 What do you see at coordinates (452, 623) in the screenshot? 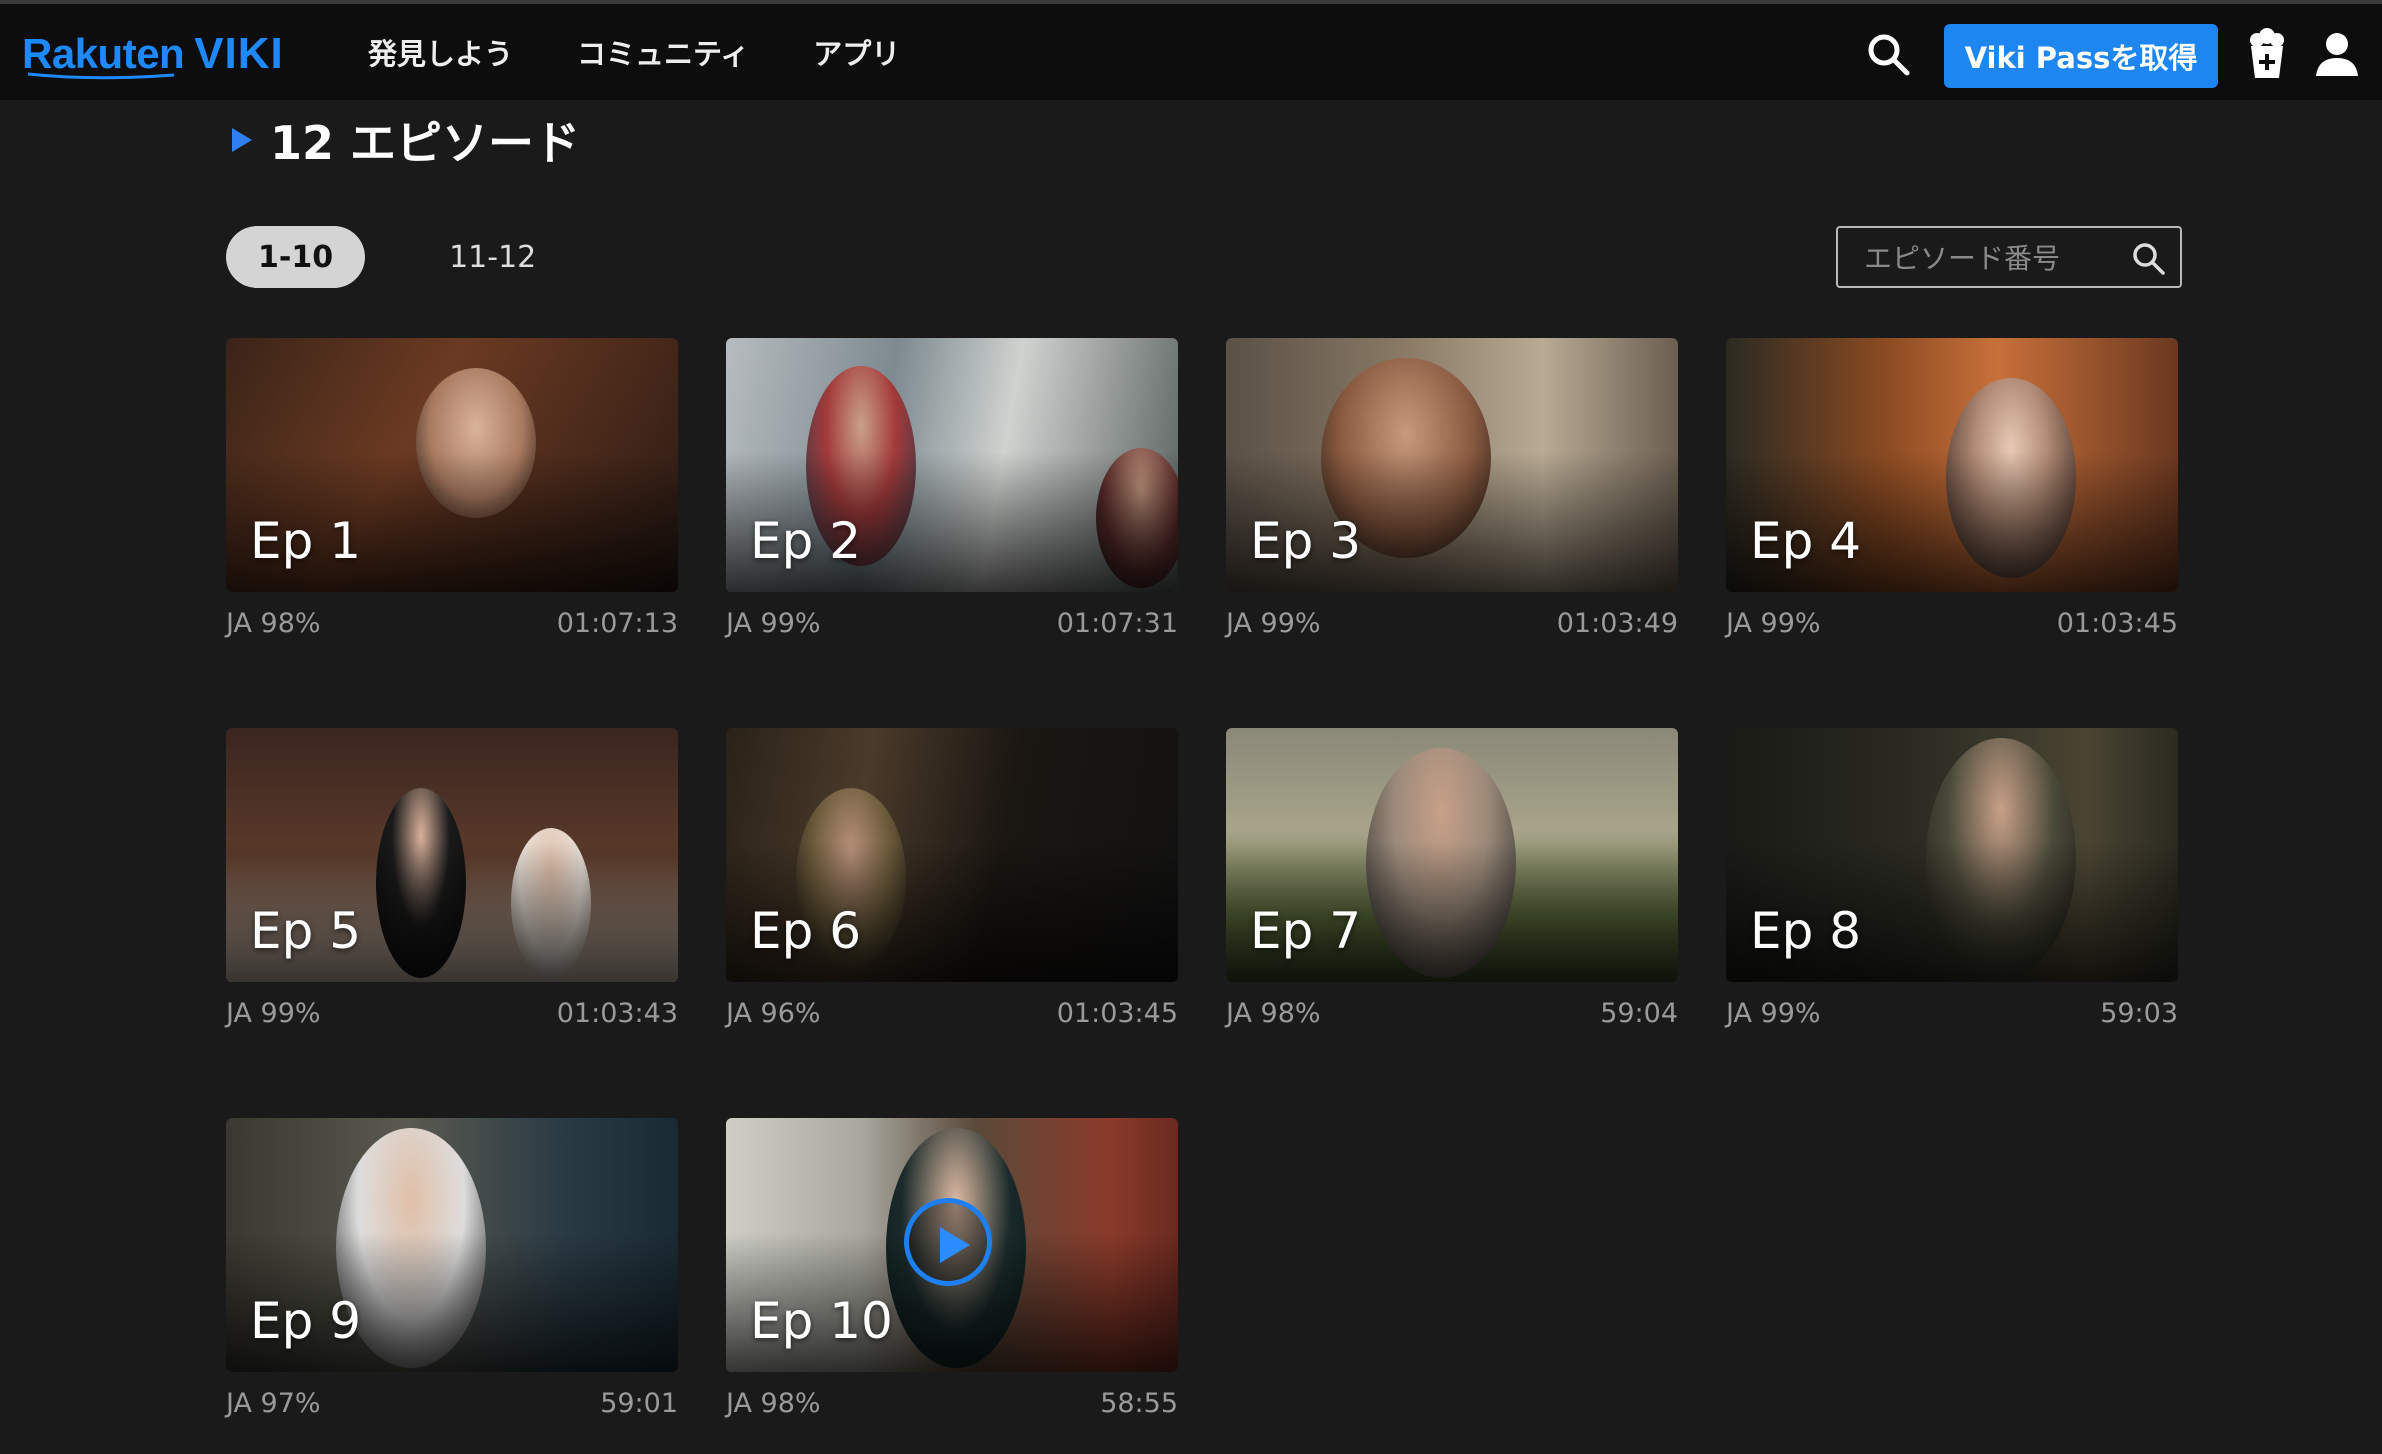
I see `episode-meta: JA 98% 01:07:13` at bounding box center [452, 623].